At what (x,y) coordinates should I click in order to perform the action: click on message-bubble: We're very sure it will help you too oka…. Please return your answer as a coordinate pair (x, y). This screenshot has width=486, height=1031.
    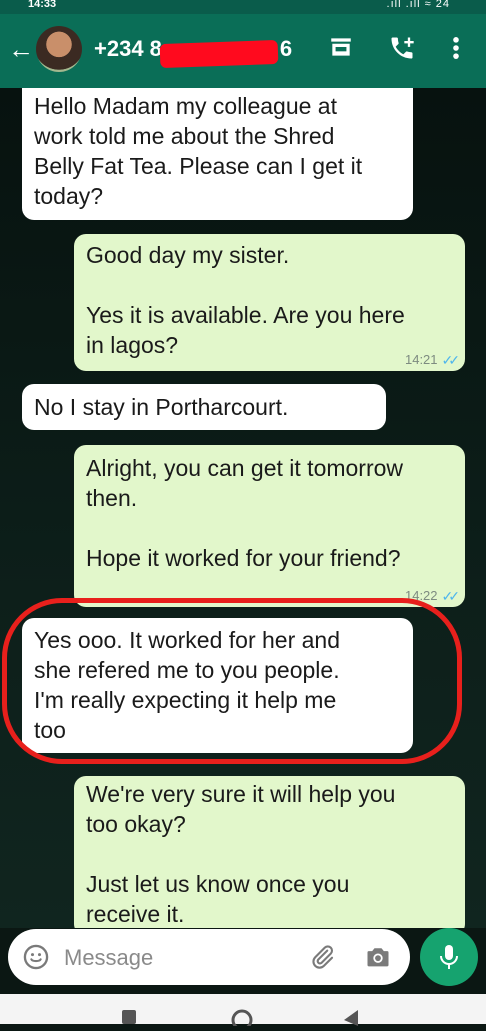
    Looking at the image, I should click on (269, 852).